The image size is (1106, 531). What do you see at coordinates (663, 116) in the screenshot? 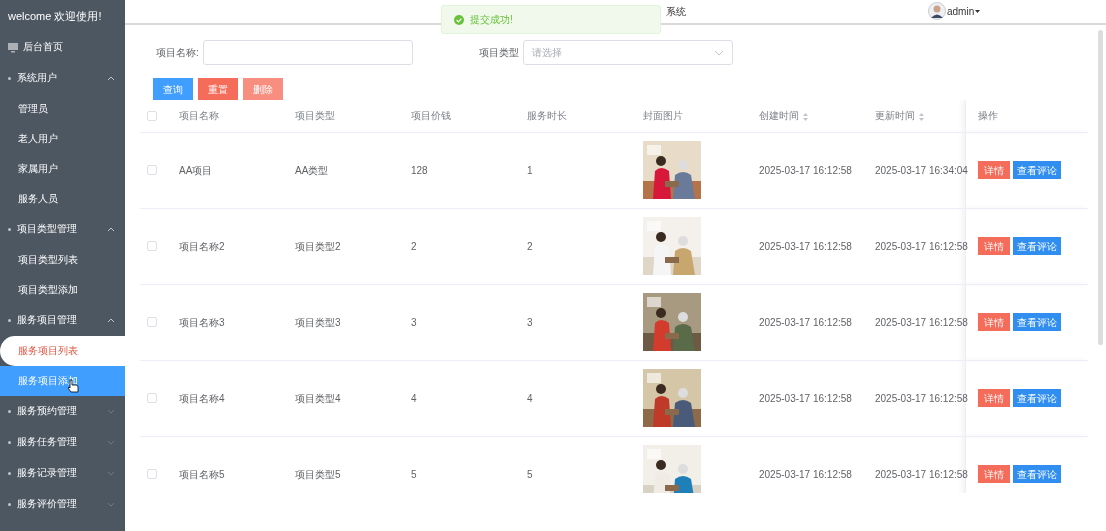
I see `column-header: 封面图片` at bounding box center [663, 116].